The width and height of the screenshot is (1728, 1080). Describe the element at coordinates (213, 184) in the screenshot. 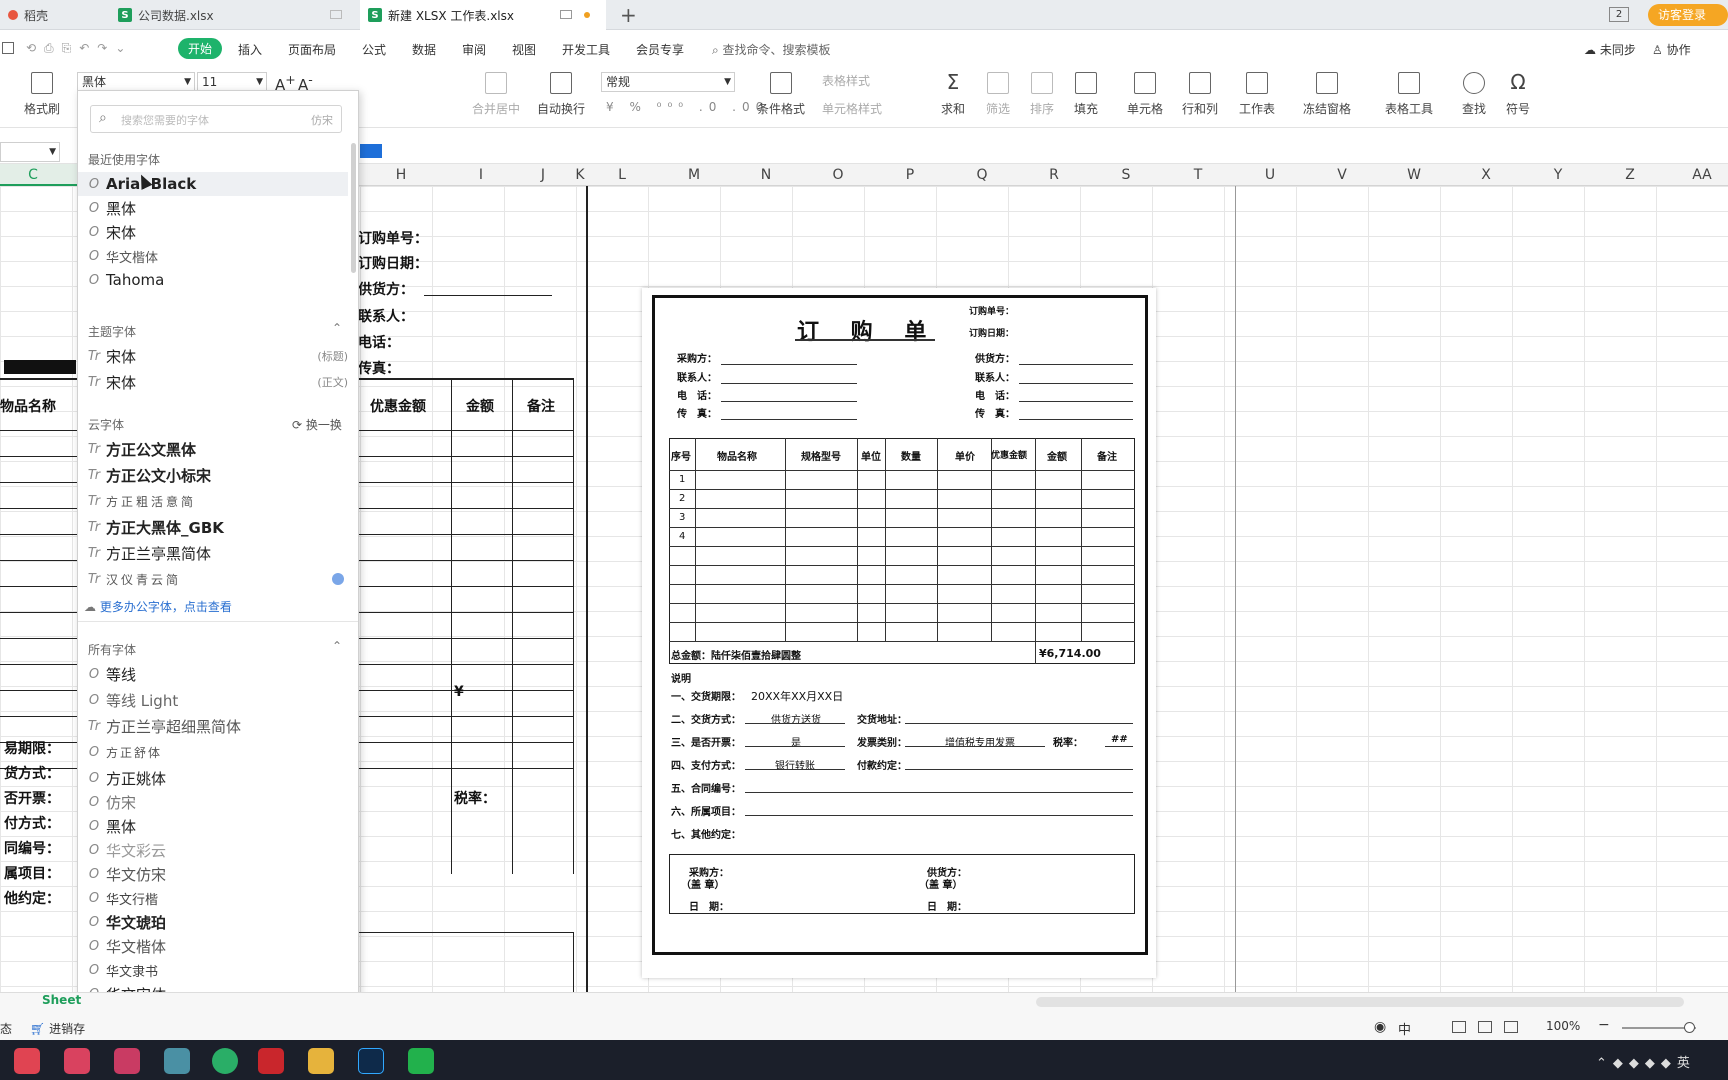

I see `font-item-arial-black: O Arial Black` at that location.